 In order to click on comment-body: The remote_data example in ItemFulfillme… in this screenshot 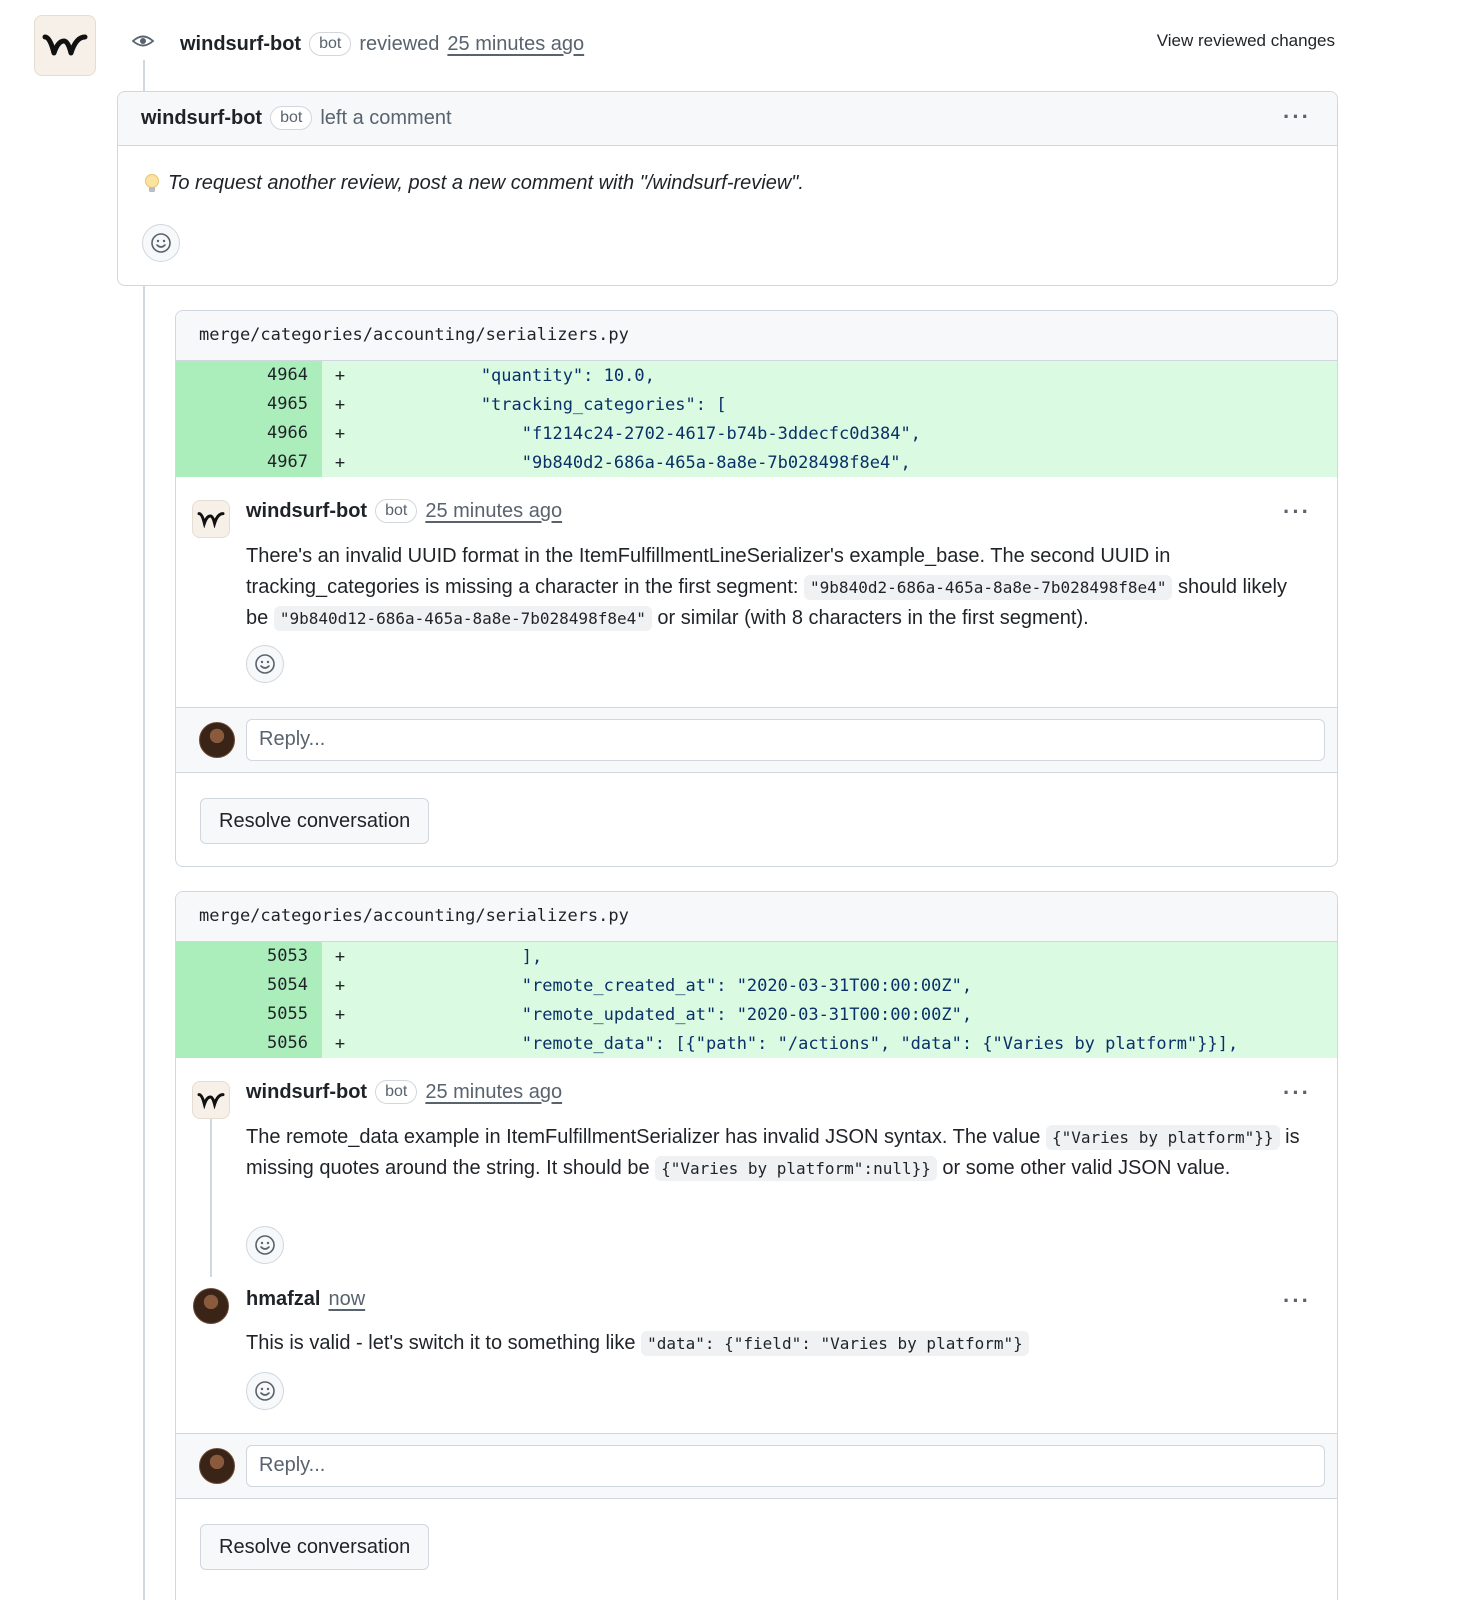, I will do `click(777, 1153)`.